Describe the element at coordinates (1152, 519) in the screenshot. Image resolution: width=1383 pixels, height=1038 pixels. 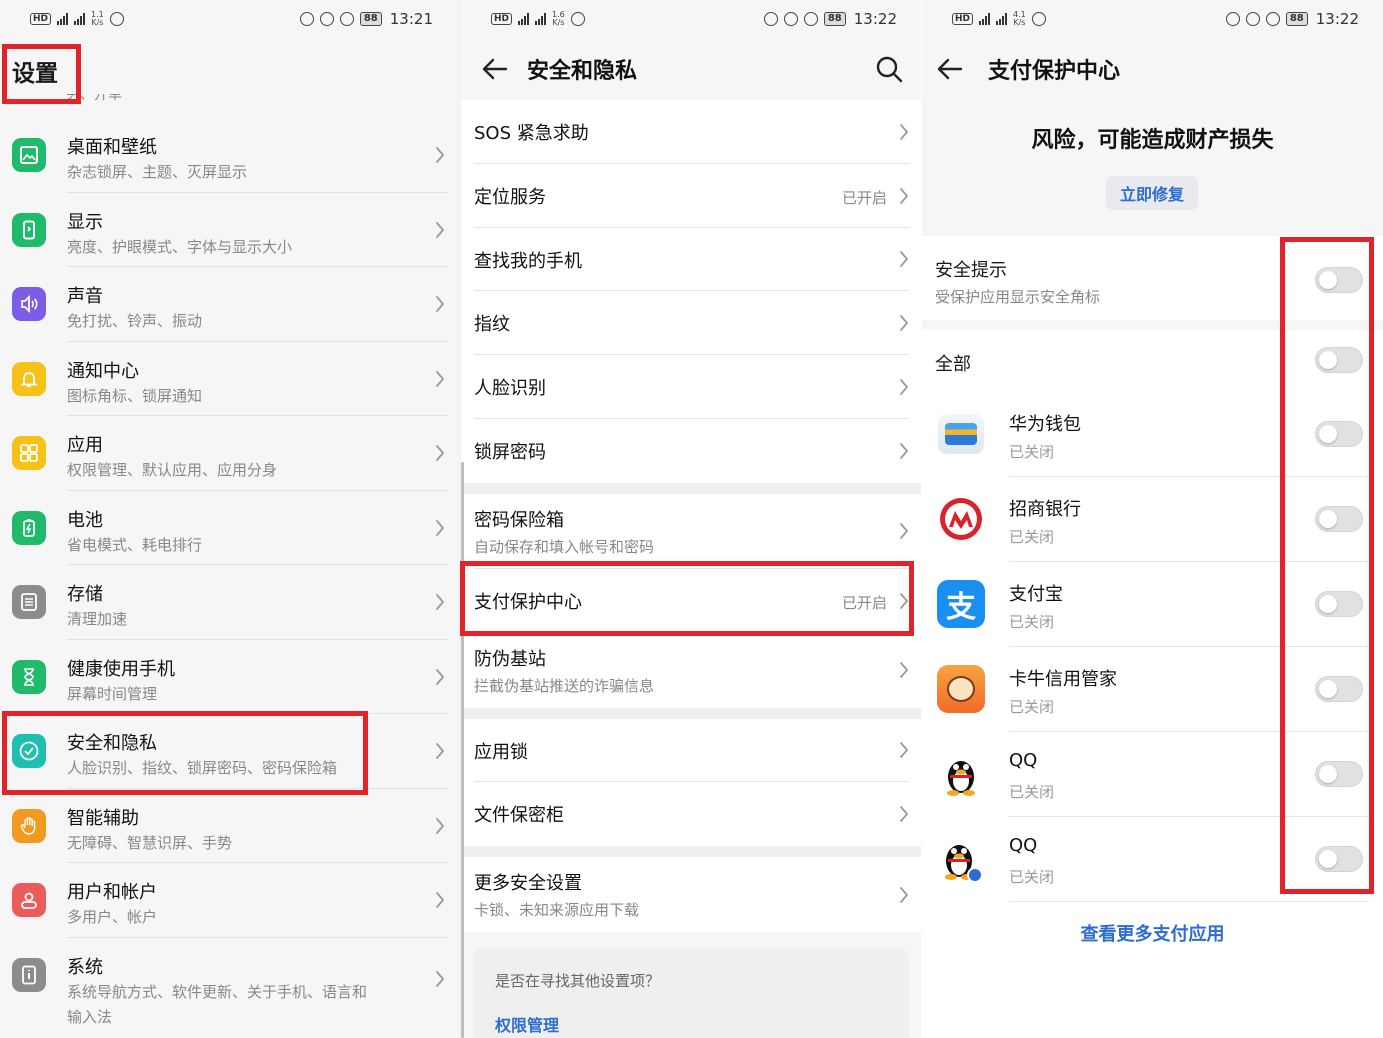
I see `payment-app-row: 招商银行 已关闭` at that location.